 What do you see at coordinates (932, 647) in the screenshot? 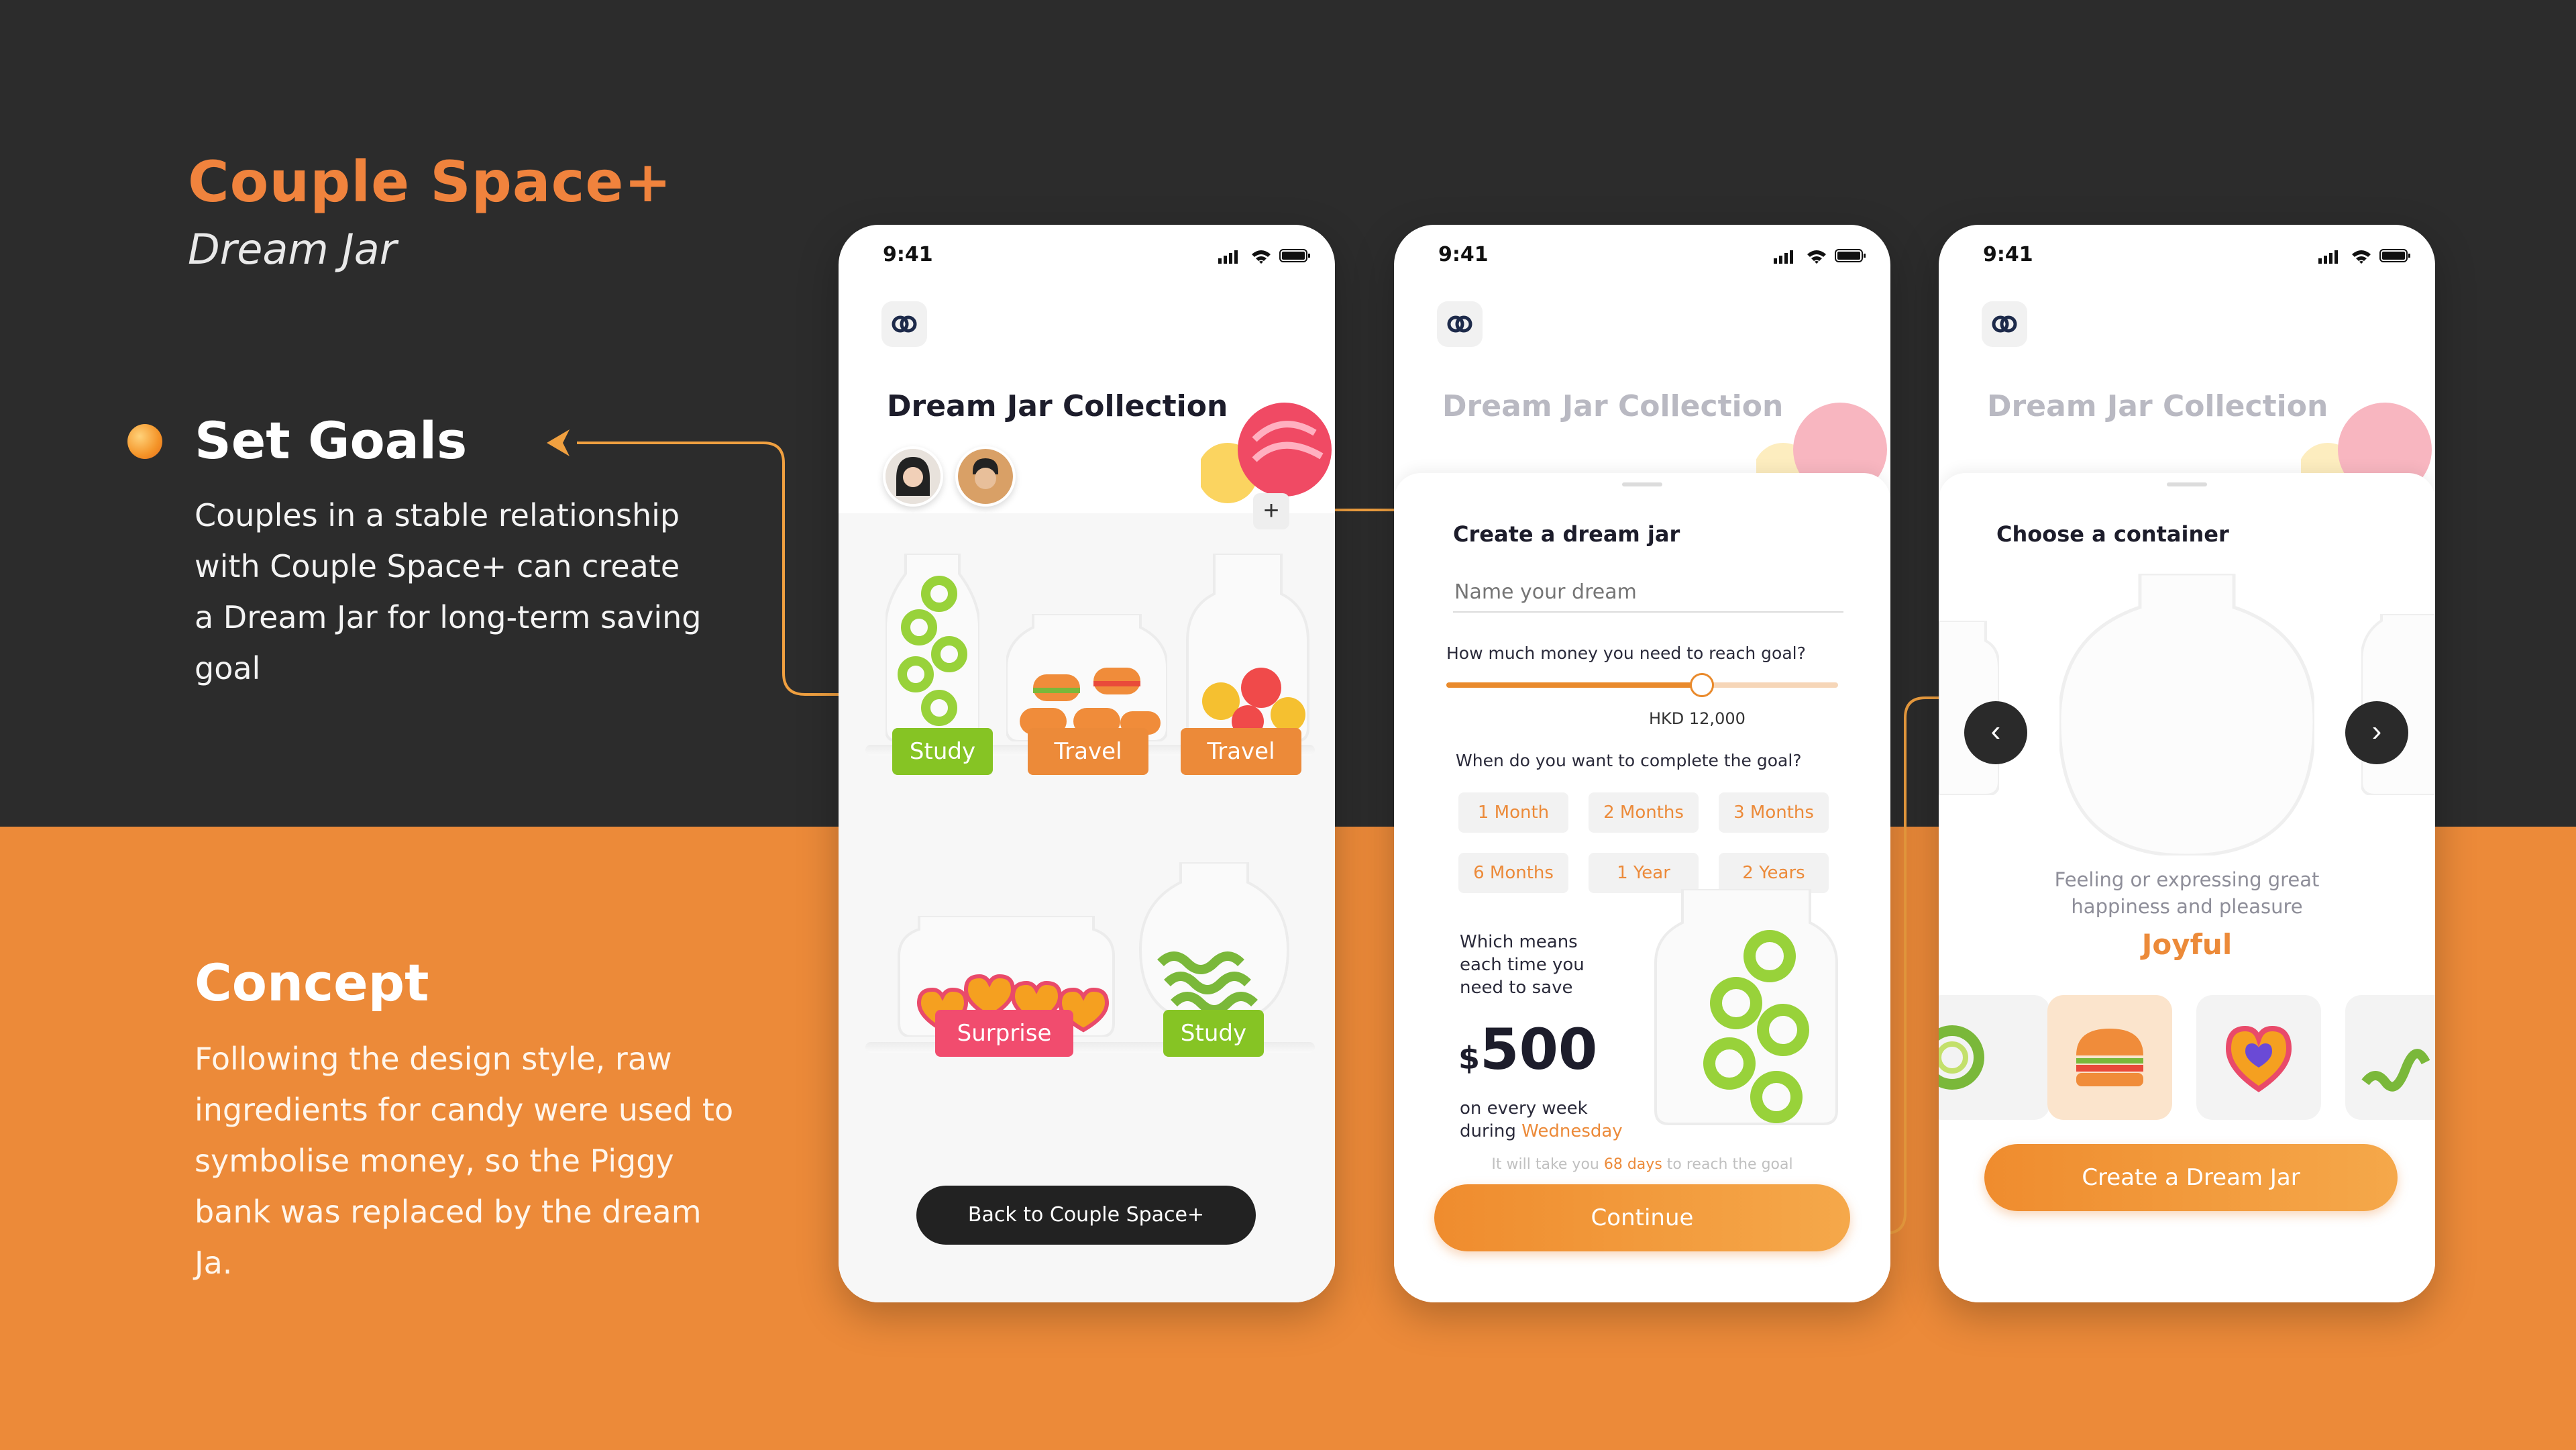
I see `jar-study` at bounding box center [932, 647].